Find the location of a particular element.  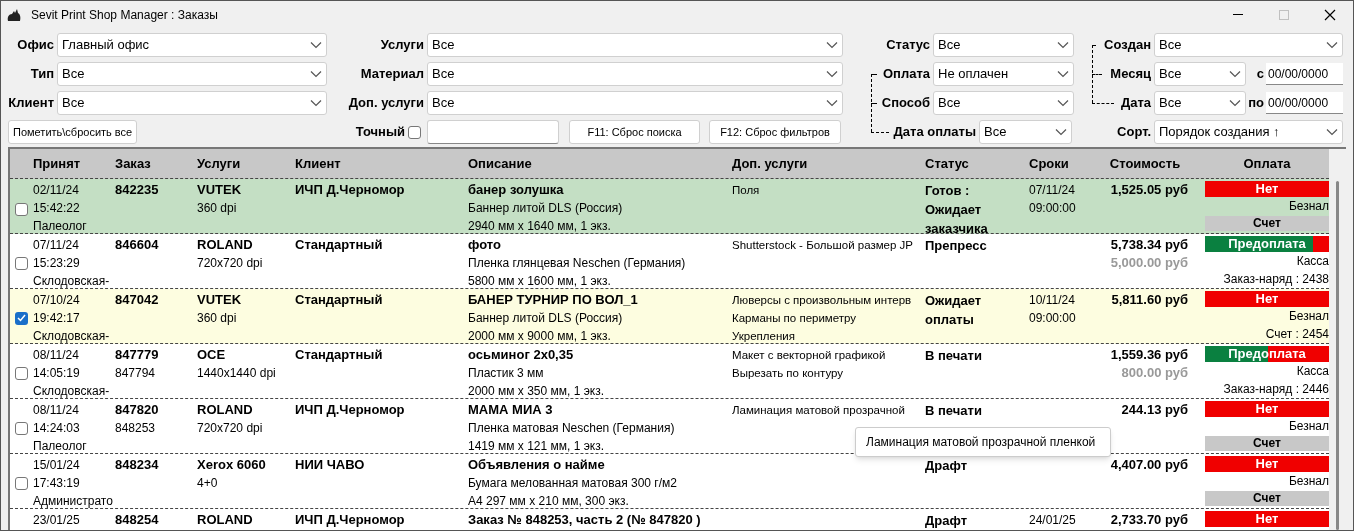

table-cell-text: 2000 мм x 350 мм, 1 экз. is located at coordinates (537, 391).